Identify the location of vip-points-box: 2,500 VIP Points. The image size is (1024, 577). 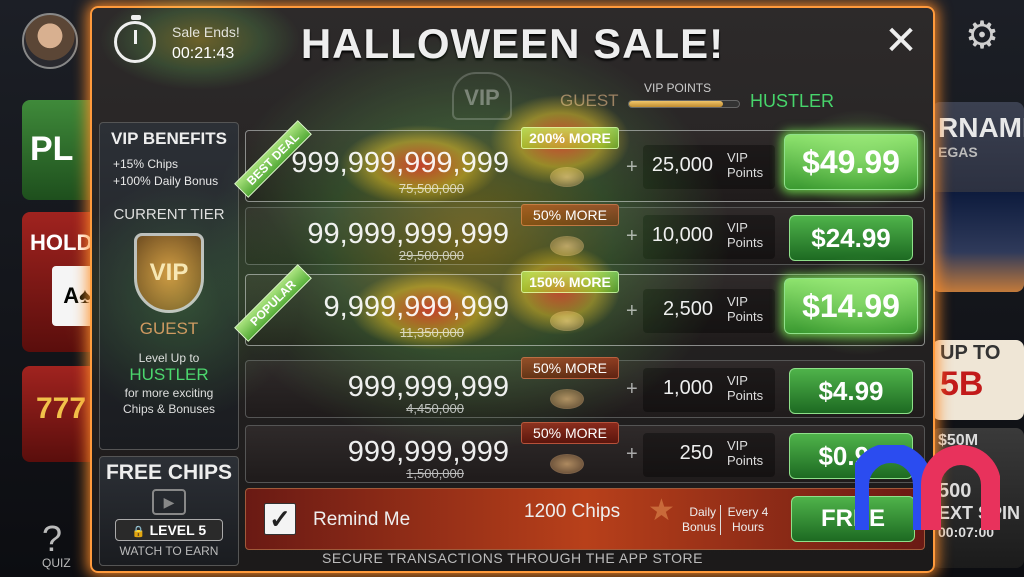
(709, 311).